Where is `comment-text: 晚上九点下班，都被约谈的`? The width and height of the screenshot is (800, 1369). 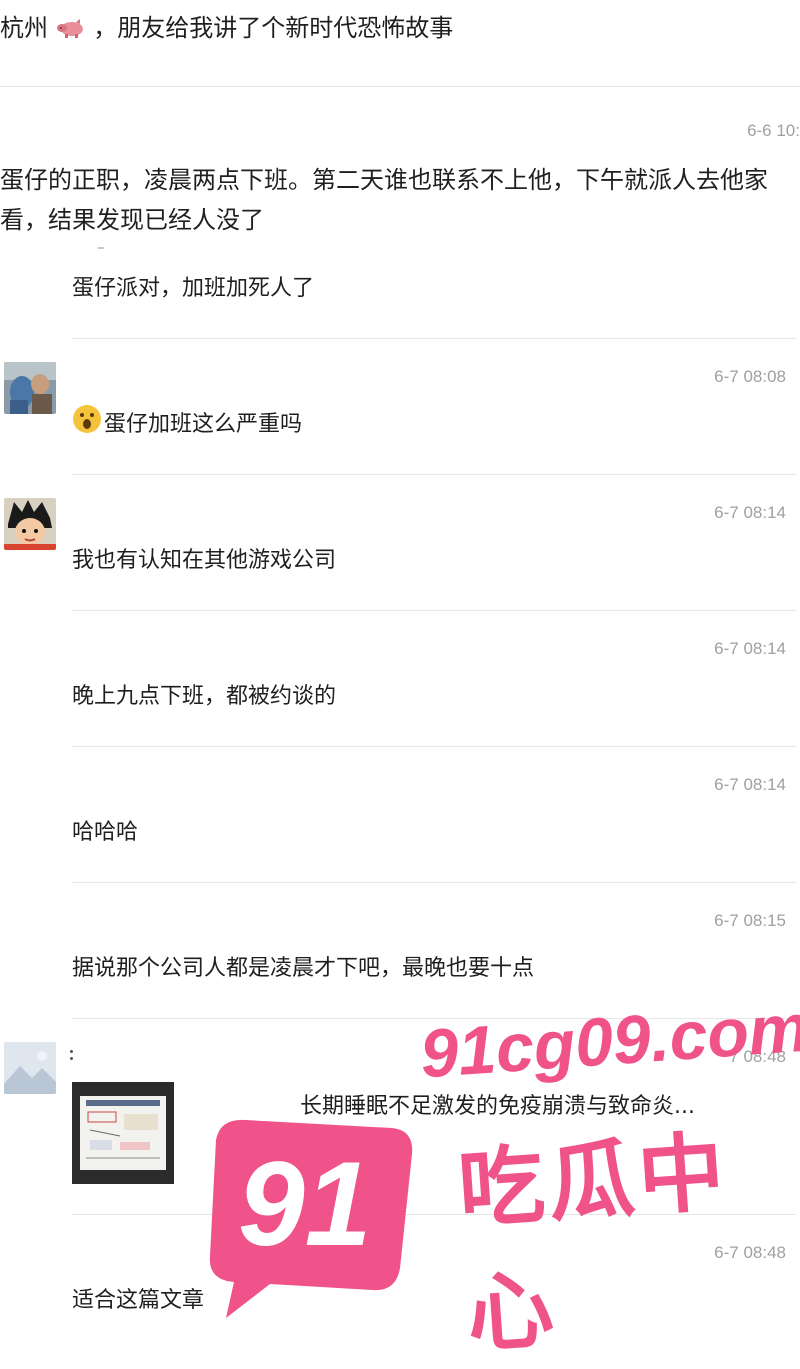
comment-text: 晚上九点下班，都被约谈的 is located at coordinates (204, 696).